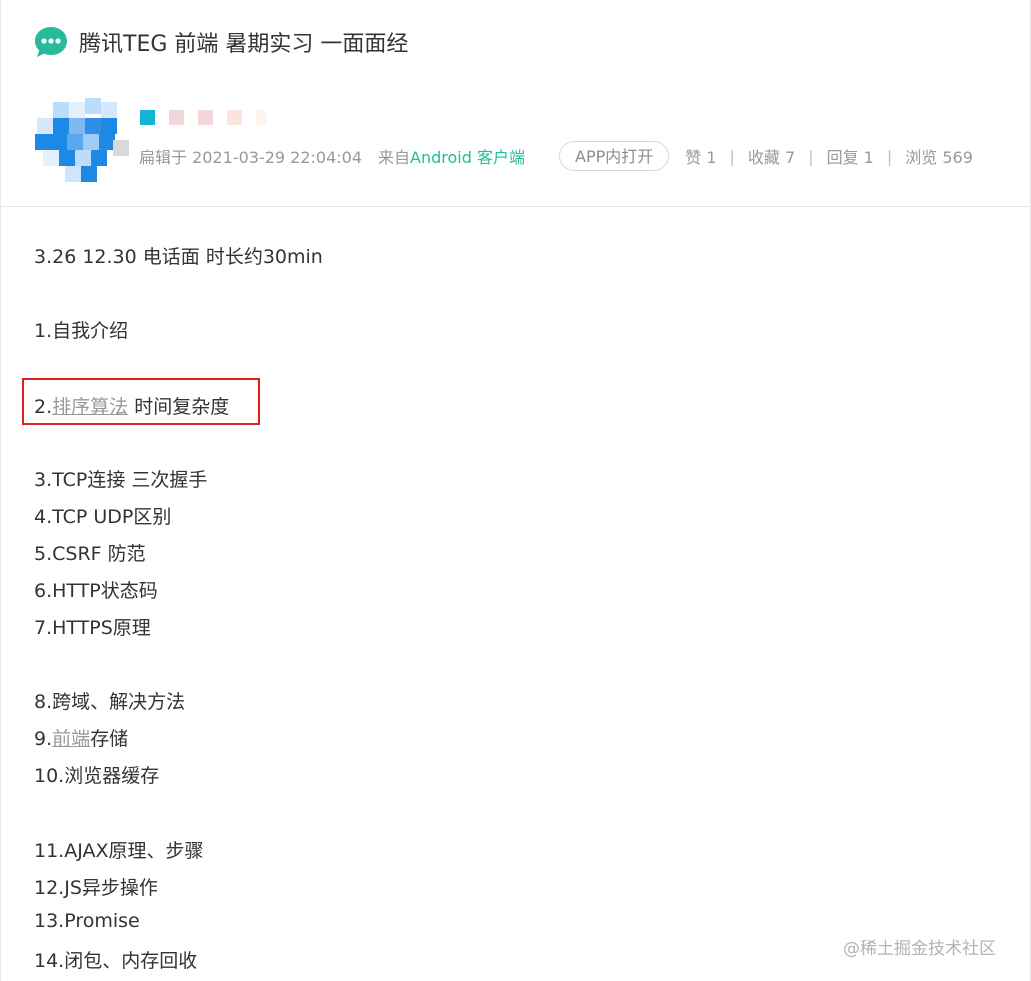  I want to click on post-stats: 赞 1 | 收藏 7 | 回复 1 | 浏览 569, so click(829, 156).